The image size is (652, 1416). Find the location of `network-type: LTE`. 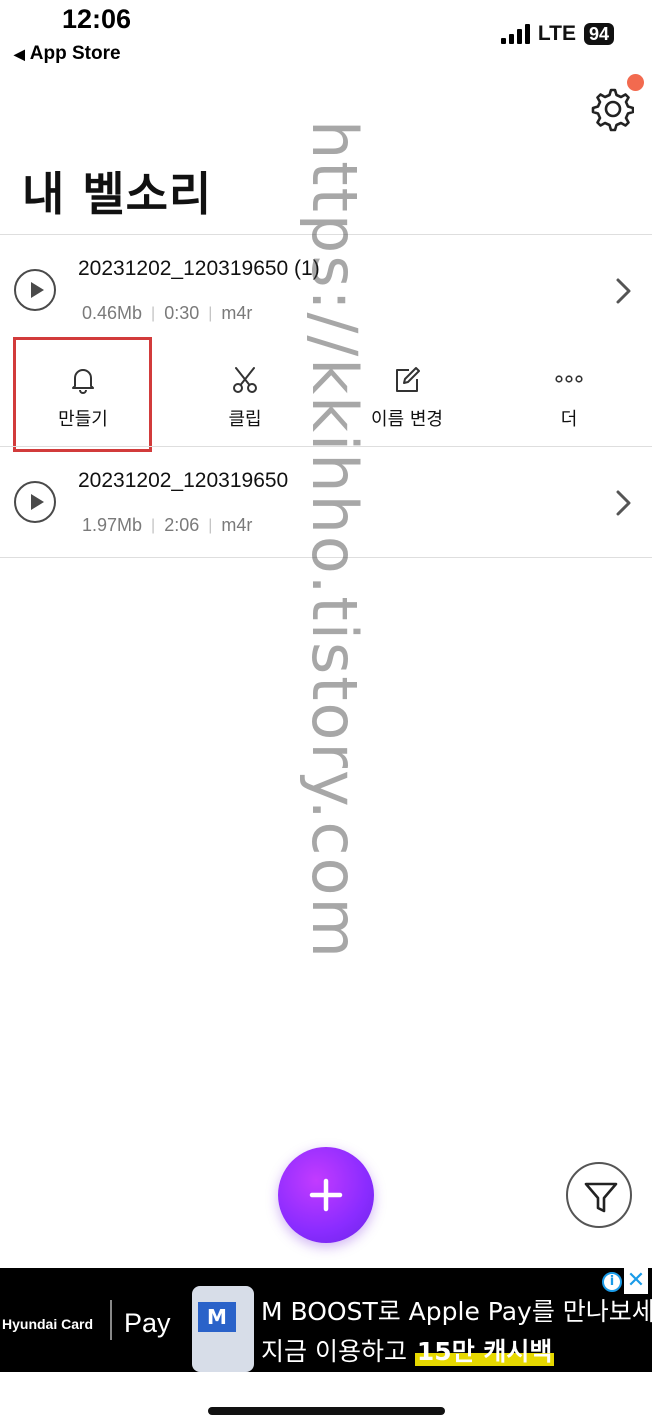

network-type: LTE is located at coordinates (556, 33).